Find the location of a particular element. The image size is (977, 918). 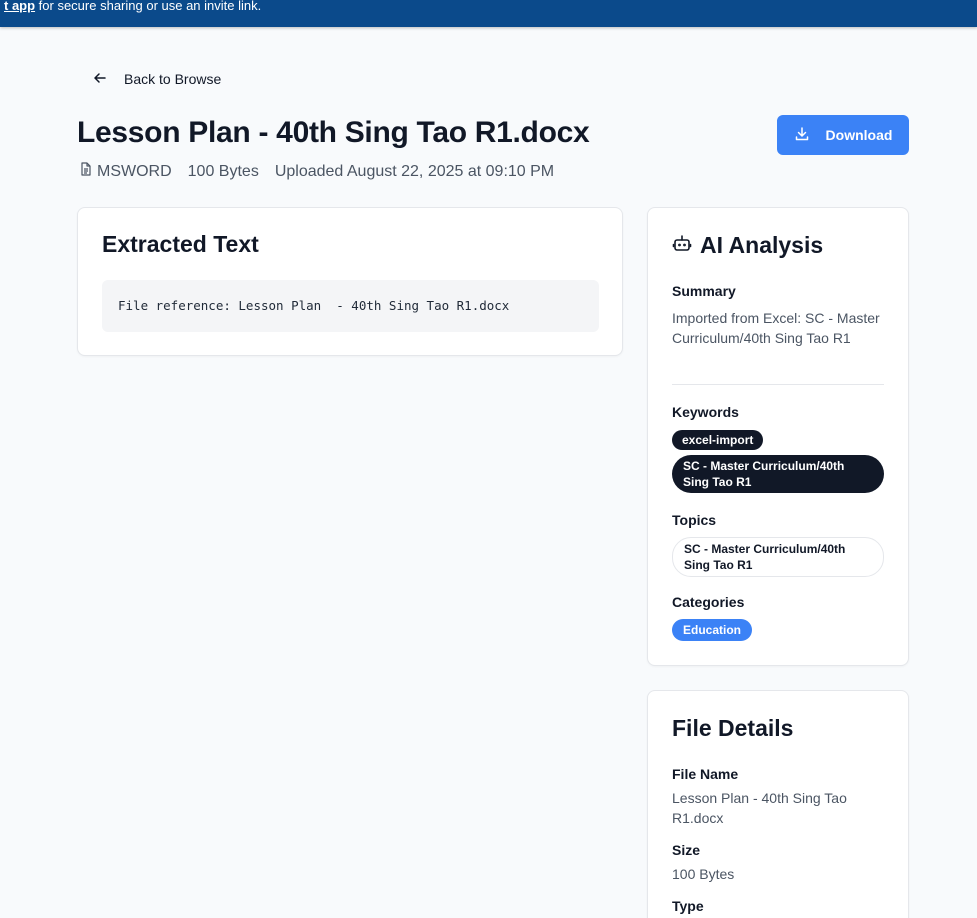

arrow-left-icon is located at coordinates (100, 79).